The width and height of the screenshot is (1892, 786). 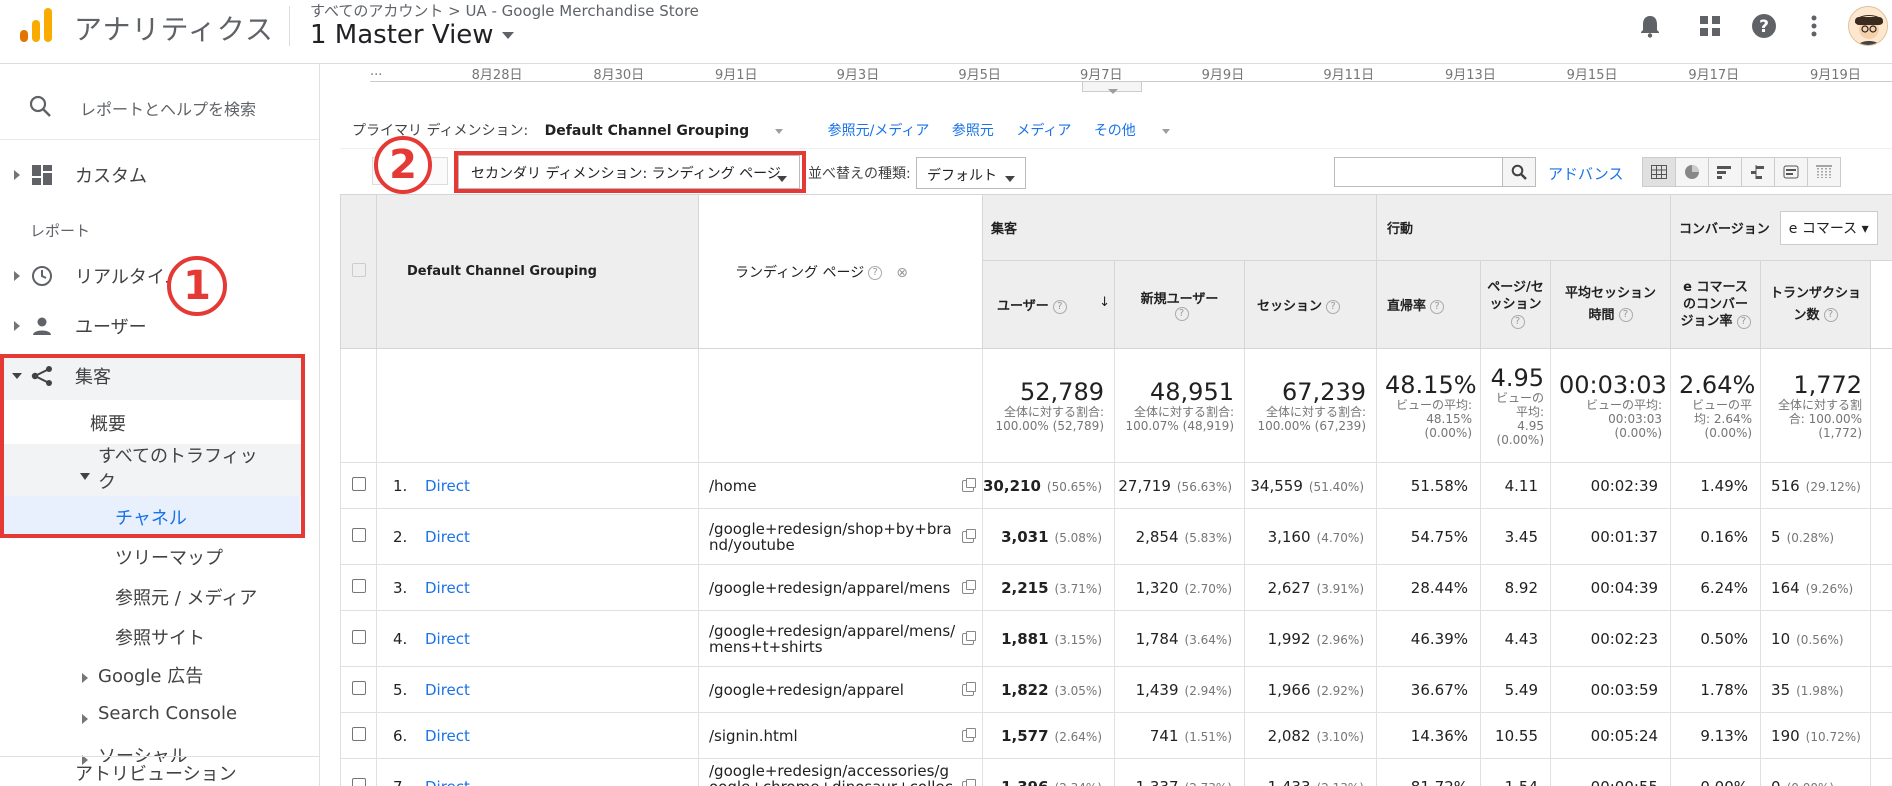 What do you see at coordinates (1407, 306) in the screenshot?
I see `col-bounce-label: 直帰率` at bounding box center [1407, 306].